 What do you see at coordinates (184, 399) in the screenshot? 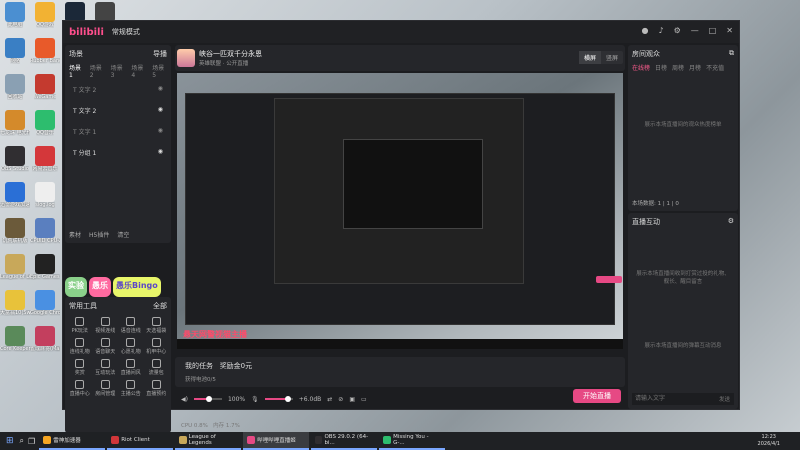
I see `speaker-icon: ◀)` at bounding box center [184, 399].